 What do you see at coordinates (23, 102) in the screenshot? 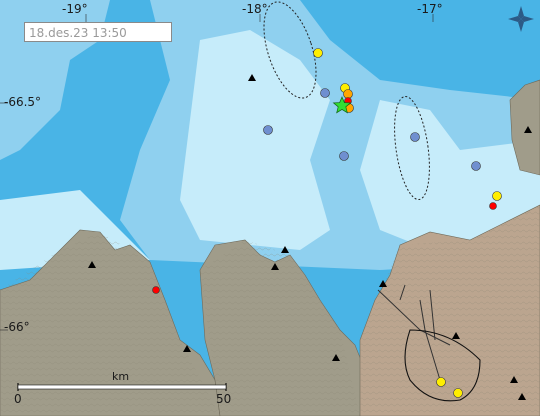
I see `lat-label-66-5: -66.5°` at bounding box center [23, 102].